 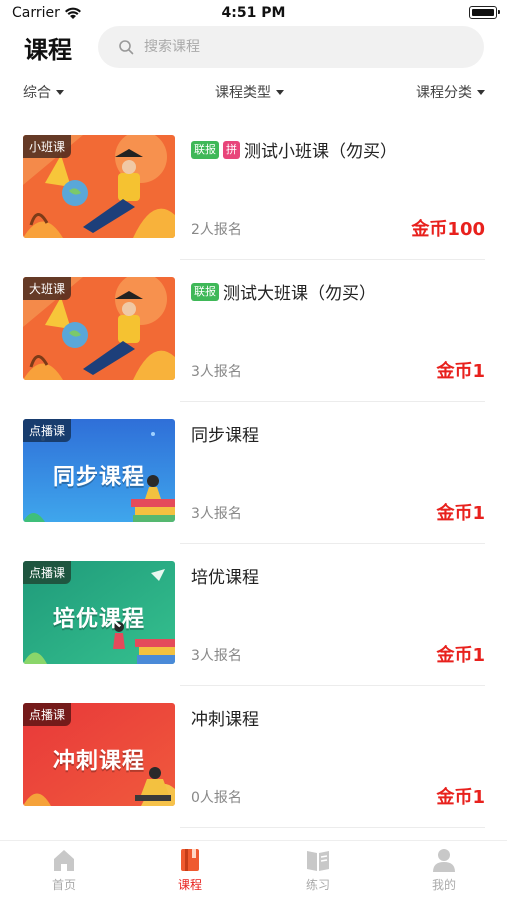 What do you see at coordinates (320, 152) in the screenshot?
I see `course-title: 测试小班课（勿买）` at bounding box center [320, 152].